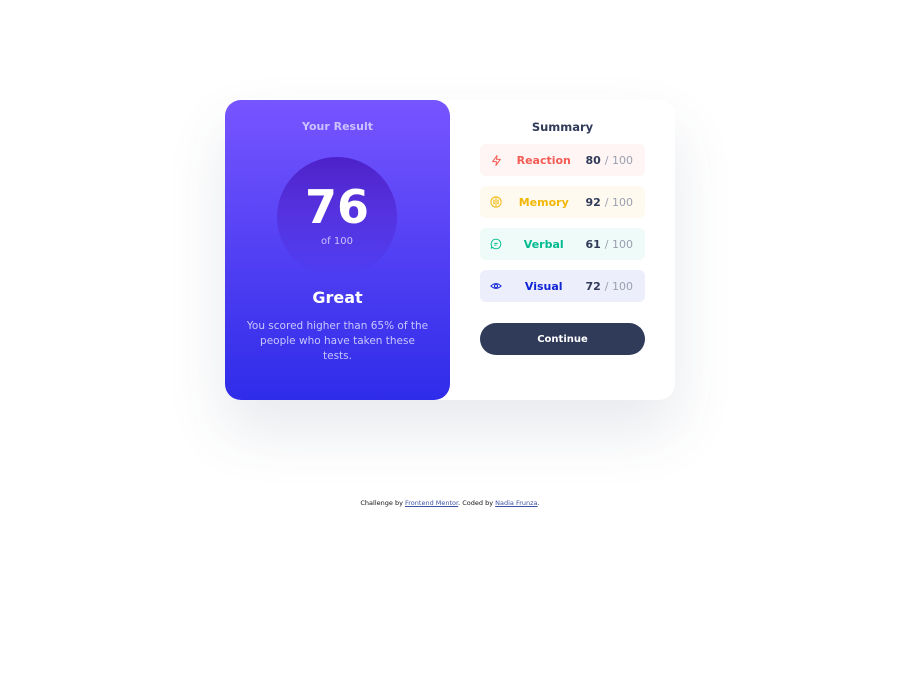 Image resolution: width=900 pixels, height=675 pixels. Describe the element at coordinates (496, 244) in the screenshot. I see `speech-bubble-icon` at that location.